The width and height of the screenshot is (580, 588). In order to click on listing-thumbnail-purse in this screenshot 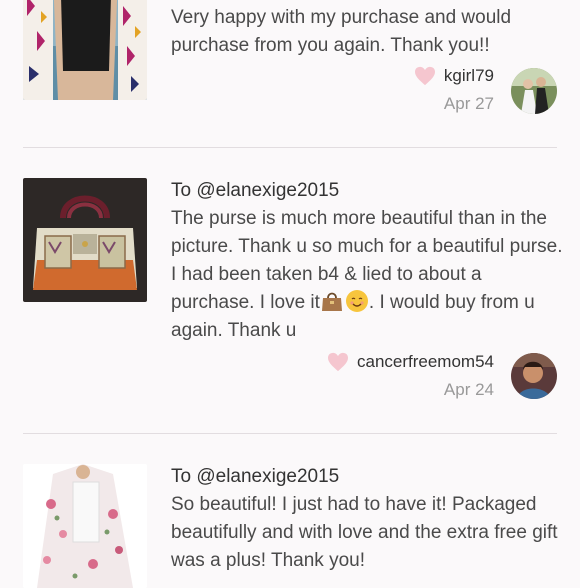, I will do `click(85, 240)`.